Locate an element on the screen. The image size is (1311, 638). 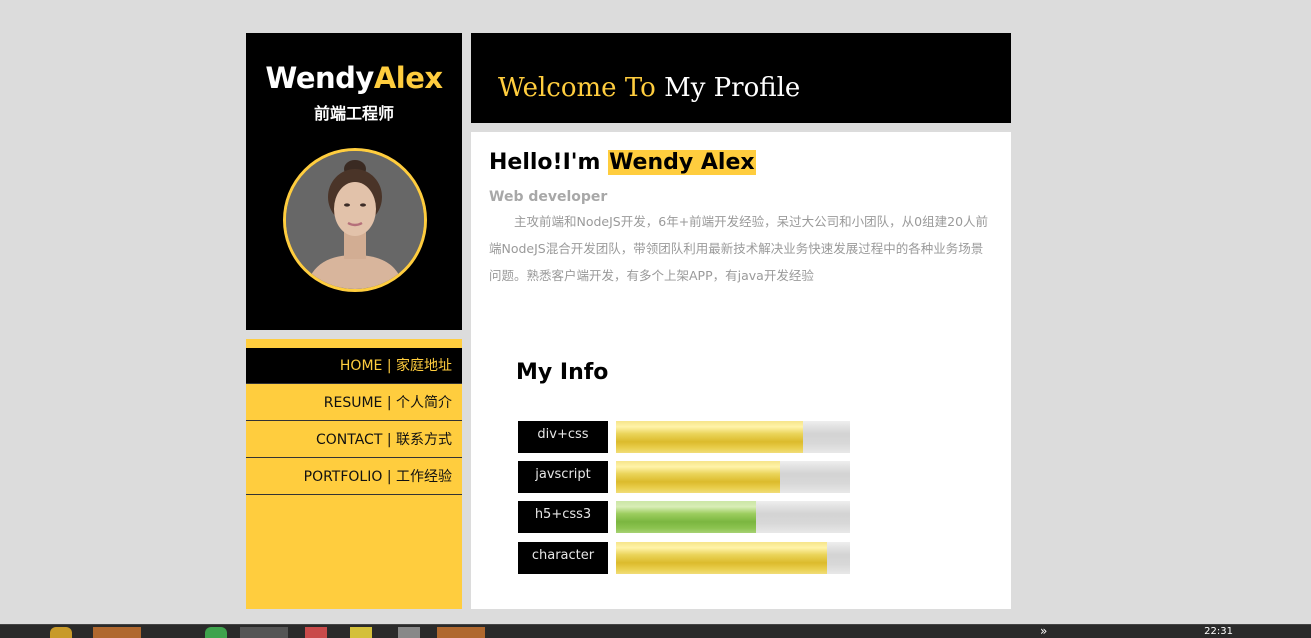
brand-name: WendyAlex is located at coordinates (354, 78).